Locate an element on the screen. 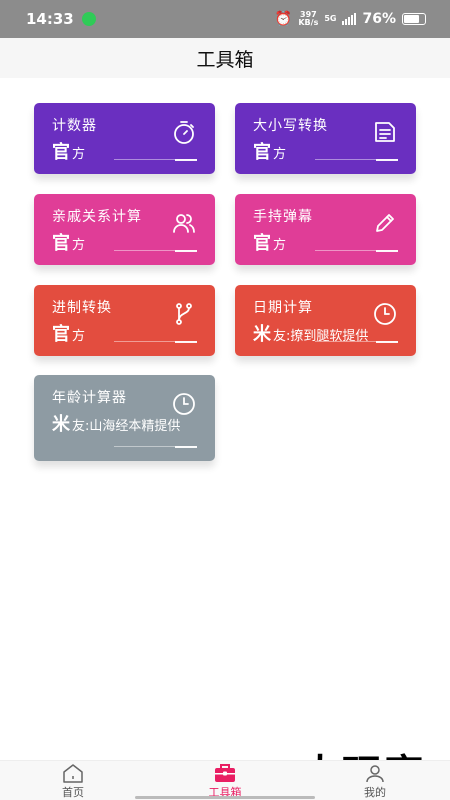  card-source-rest: 友:山海经本精提供 is located at coordinates (126, 426).